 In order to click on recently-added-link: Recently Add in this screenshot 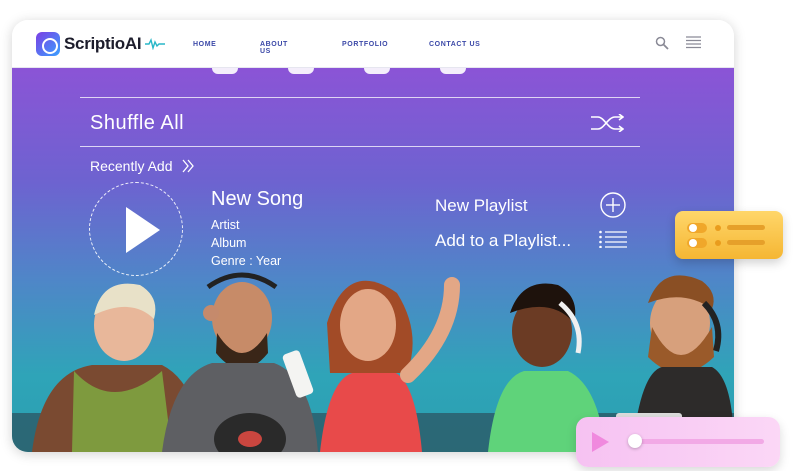, I will do `click(142, 166)`.